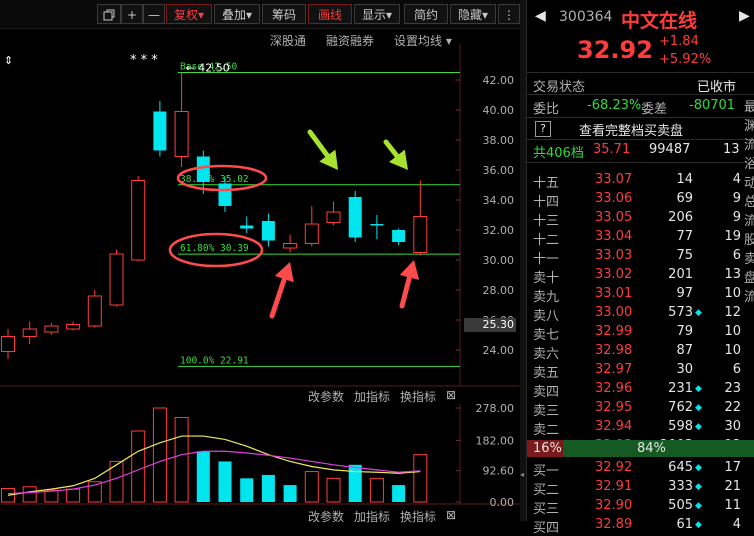  I want to click on clipped-label: 卖, so click(749, 259).